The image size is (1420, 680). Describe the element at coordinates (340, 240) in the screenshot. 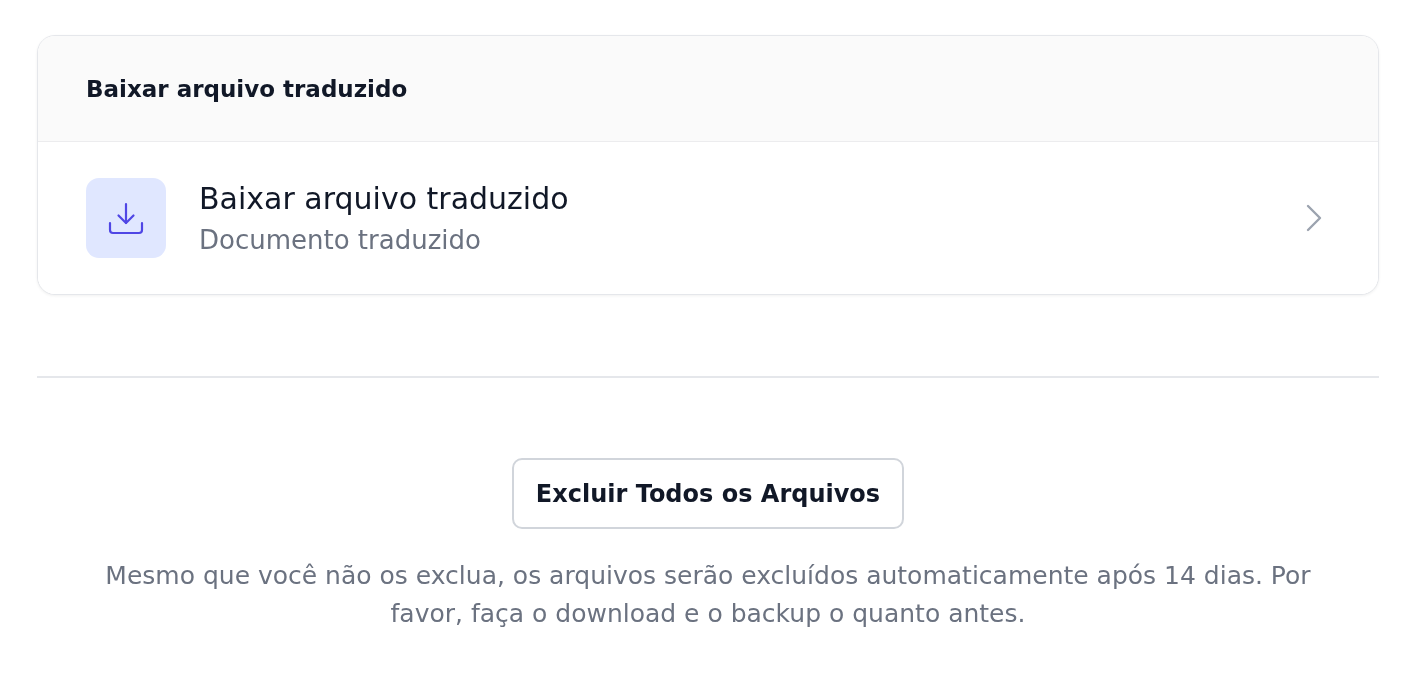

I see `item-subtitle: Documento traduzido` at that location.